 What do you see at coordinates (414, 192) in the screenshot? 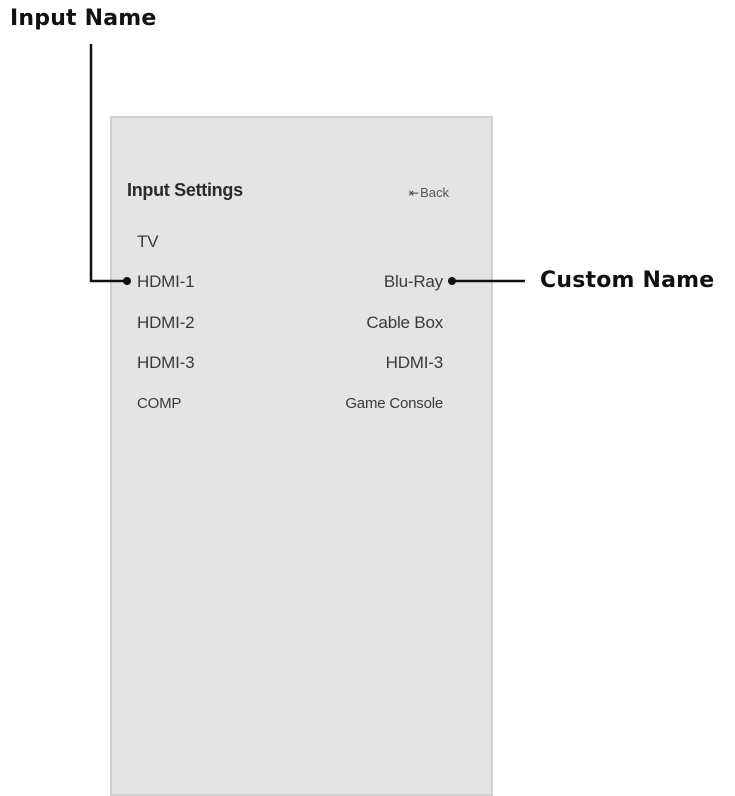
I see `back-arrow-icon: ⇤` at bounding box center [414, 192].